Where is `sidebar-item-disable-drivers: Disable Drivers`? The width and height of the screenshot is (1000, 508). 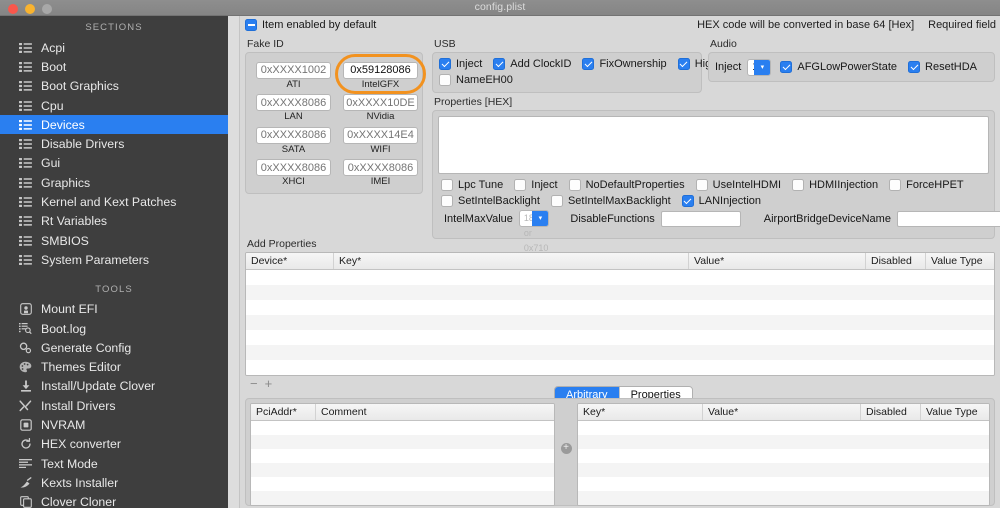 sidebar-item-disable-drivers: Disable Drivers is located at coordinates (114, 143).